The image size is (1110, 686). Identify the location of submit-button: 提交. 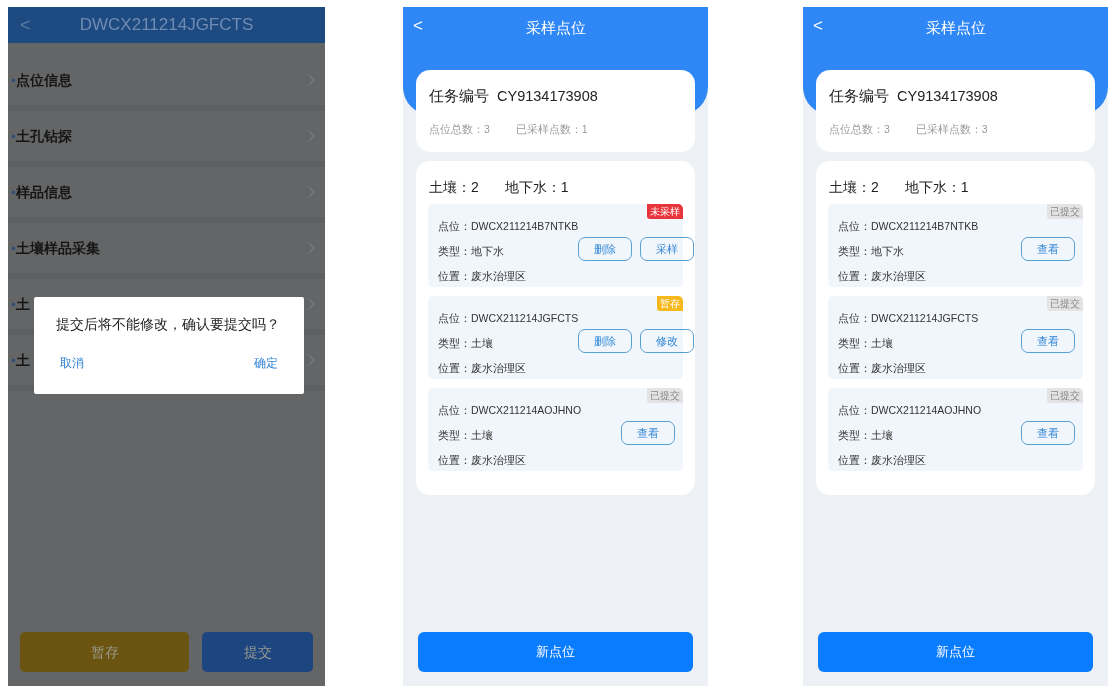
(257, 652).